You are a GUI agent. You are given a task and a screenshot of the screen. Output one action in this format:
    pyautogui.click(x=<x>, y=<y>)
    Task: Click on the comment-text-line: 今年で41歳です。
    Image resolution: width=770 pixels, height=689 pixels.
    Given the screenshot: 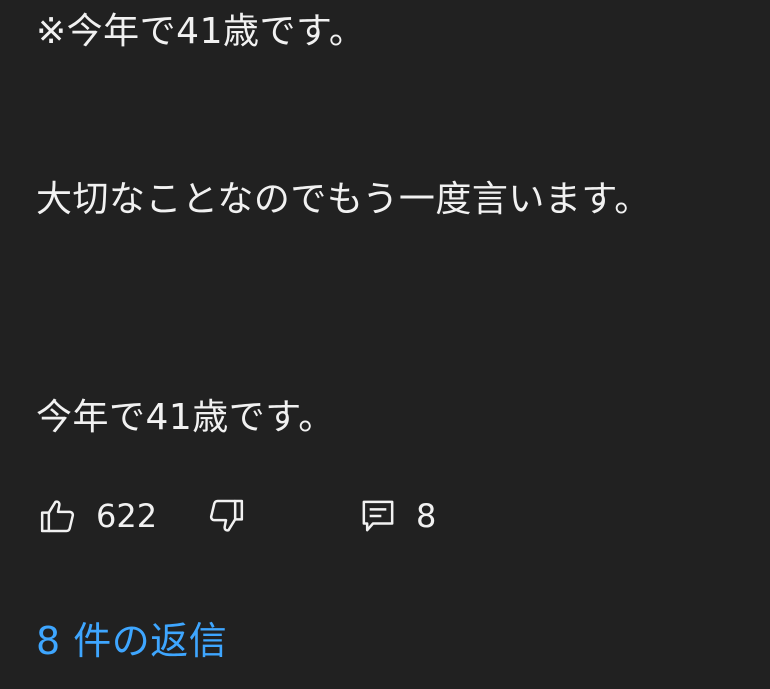 What is the action you would take?
    pyautogui.click(x=185, y=417)
    